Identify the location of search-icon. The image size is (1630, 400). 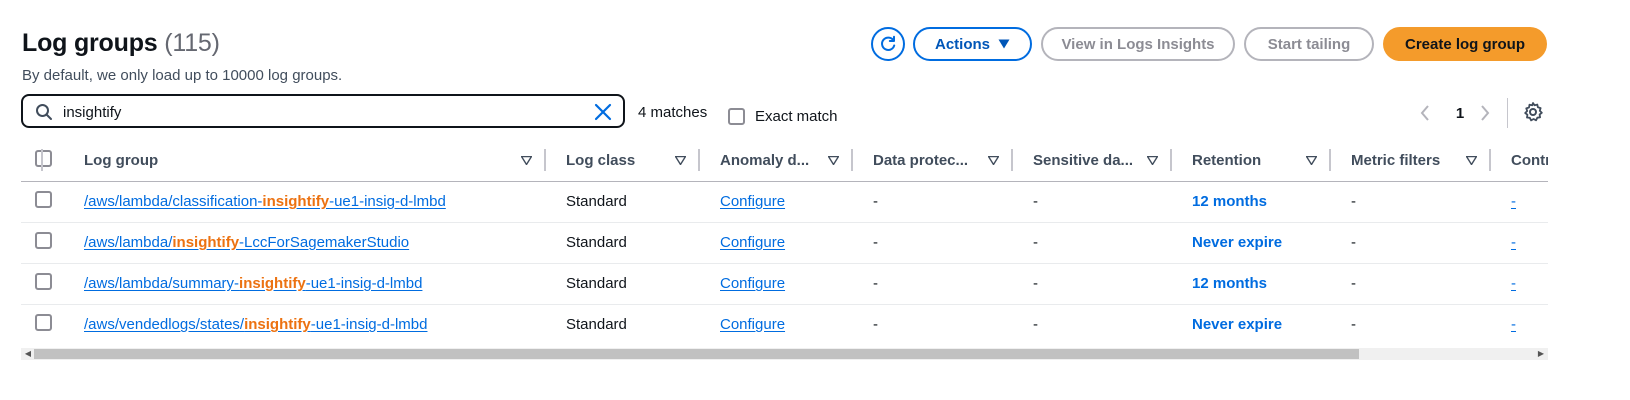
(44, 112).